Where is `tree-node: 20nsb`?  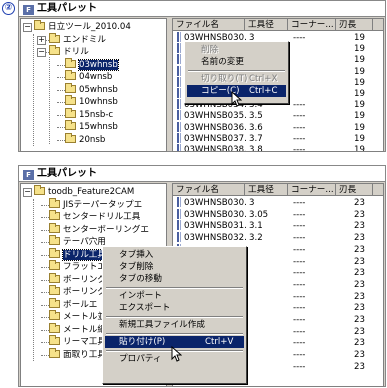 tree-node: 20nsb is located at coordinates (85, 139).